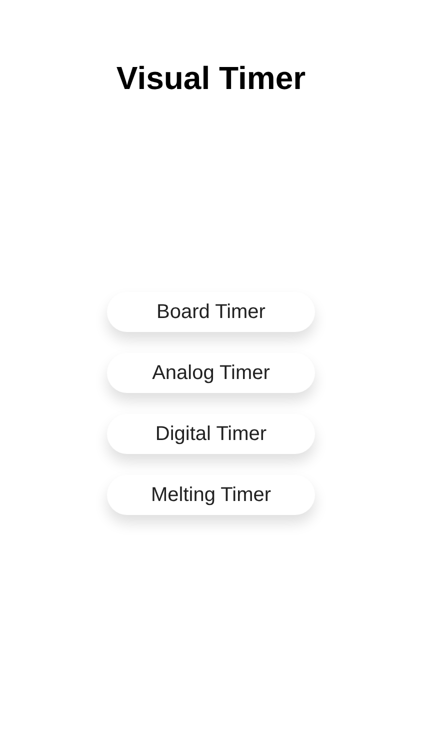  Describe the element at coordinates (211, 495) in the screenshot. I see `timer-option-button: Melting Timer` at that location.